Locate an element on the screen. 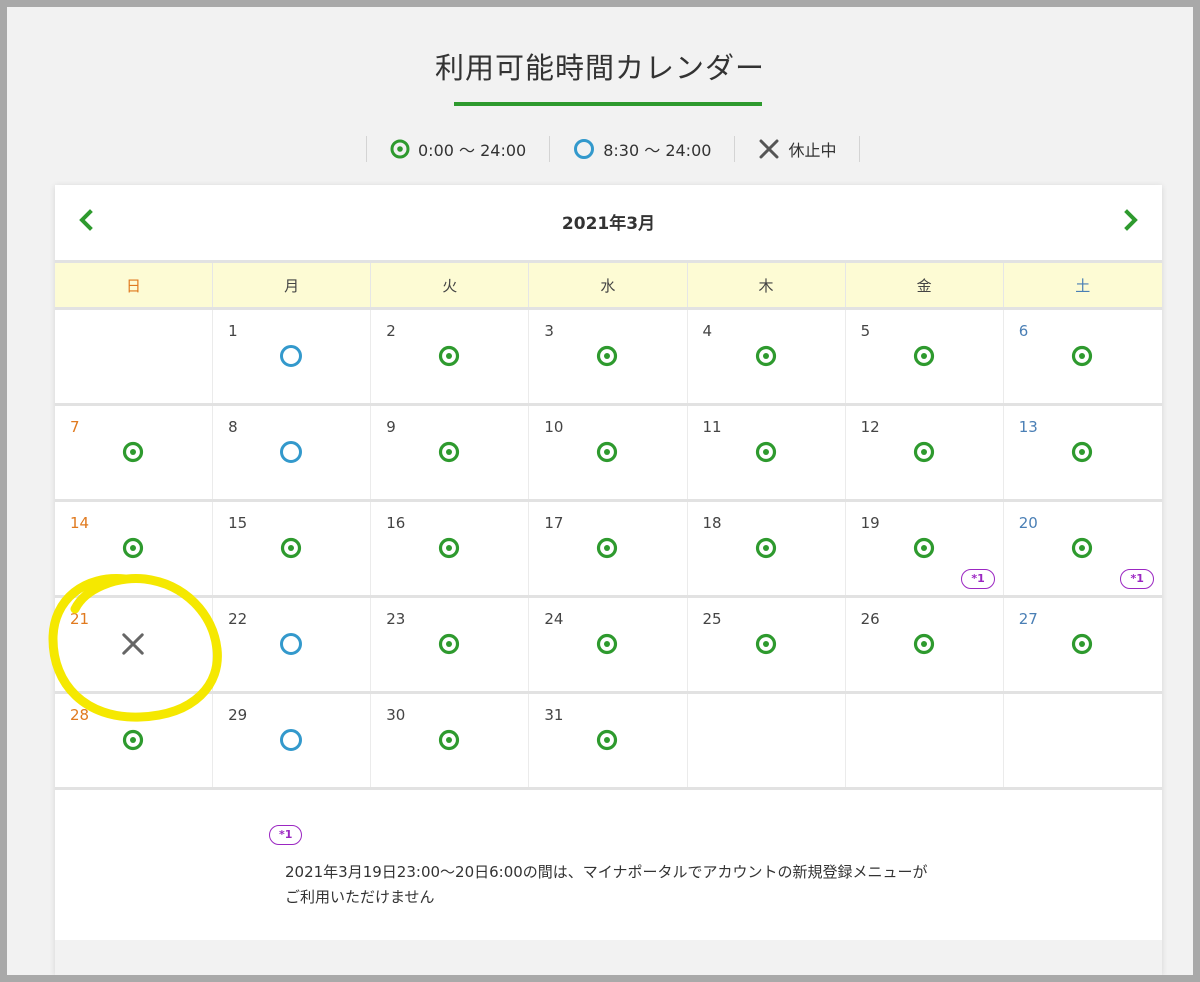 The width and height of the screenshot is (1200, 982). day-cell: 10 is located at coordinates (608, 452).